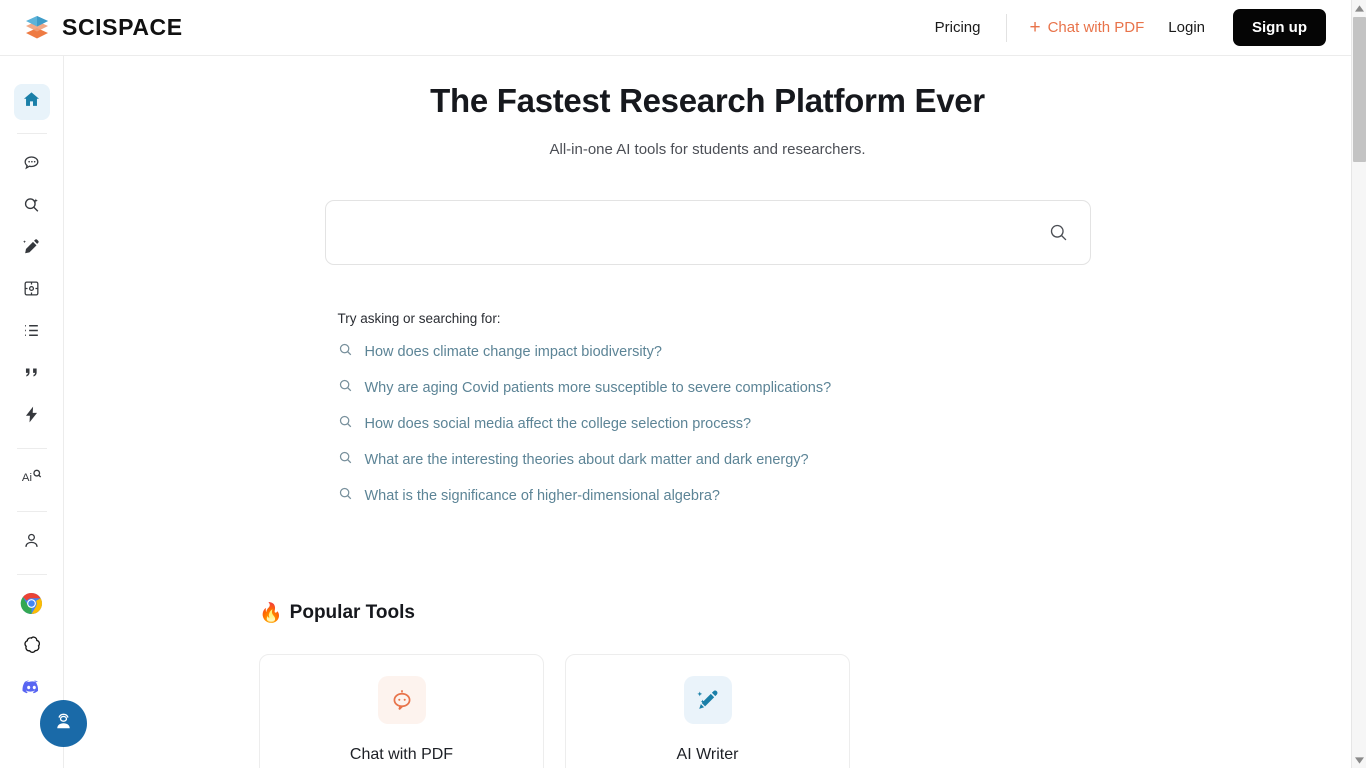 Image resolution: width=1366 pixels, height=768 pixels. I want to click on lightning-icon, so click(31, 417).